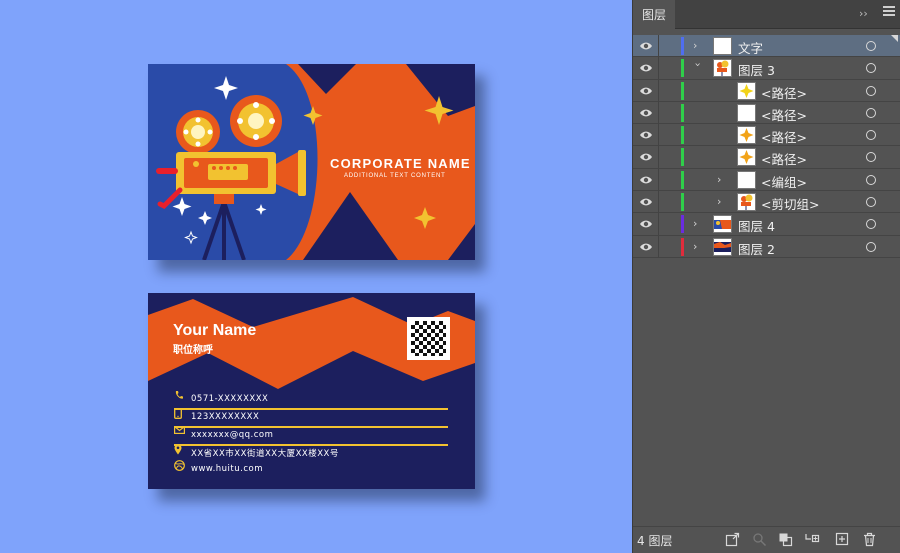 The height and width of the screenshot is (553, 900). What do you see at coordinates (395, 176) in the screenshot?
I see `additional-text: ADDITIONAL TEXT CONTENT` at bounding box center [395, 176].